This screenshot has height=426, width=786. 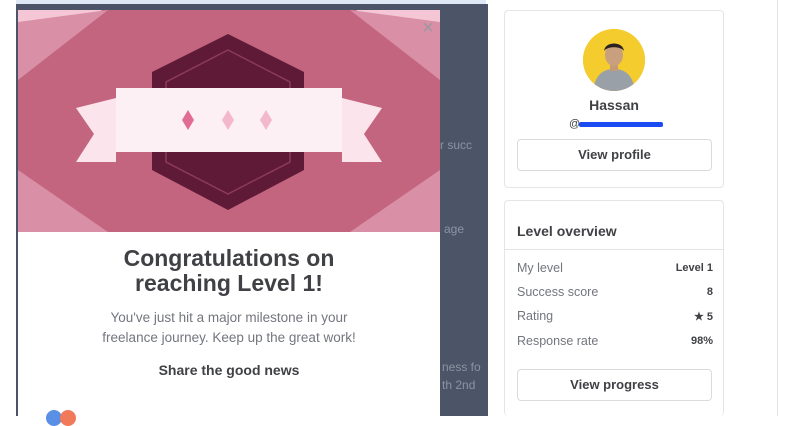 I want to click on card-title: Level overview, so click(x=567, y=231).